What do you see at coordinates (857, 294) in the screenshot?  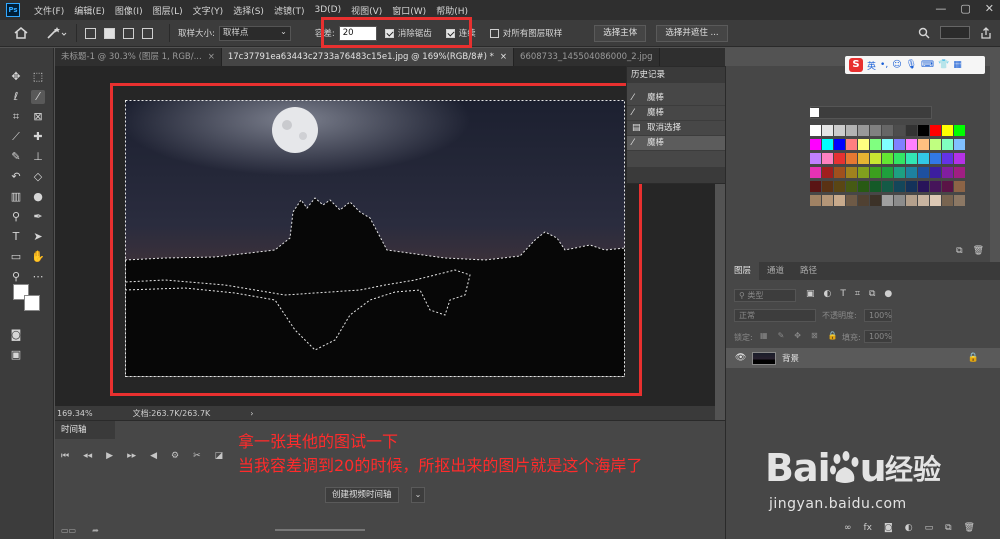 I see `filter-shape-icon: ⌗` at bounding box center [857, 294].